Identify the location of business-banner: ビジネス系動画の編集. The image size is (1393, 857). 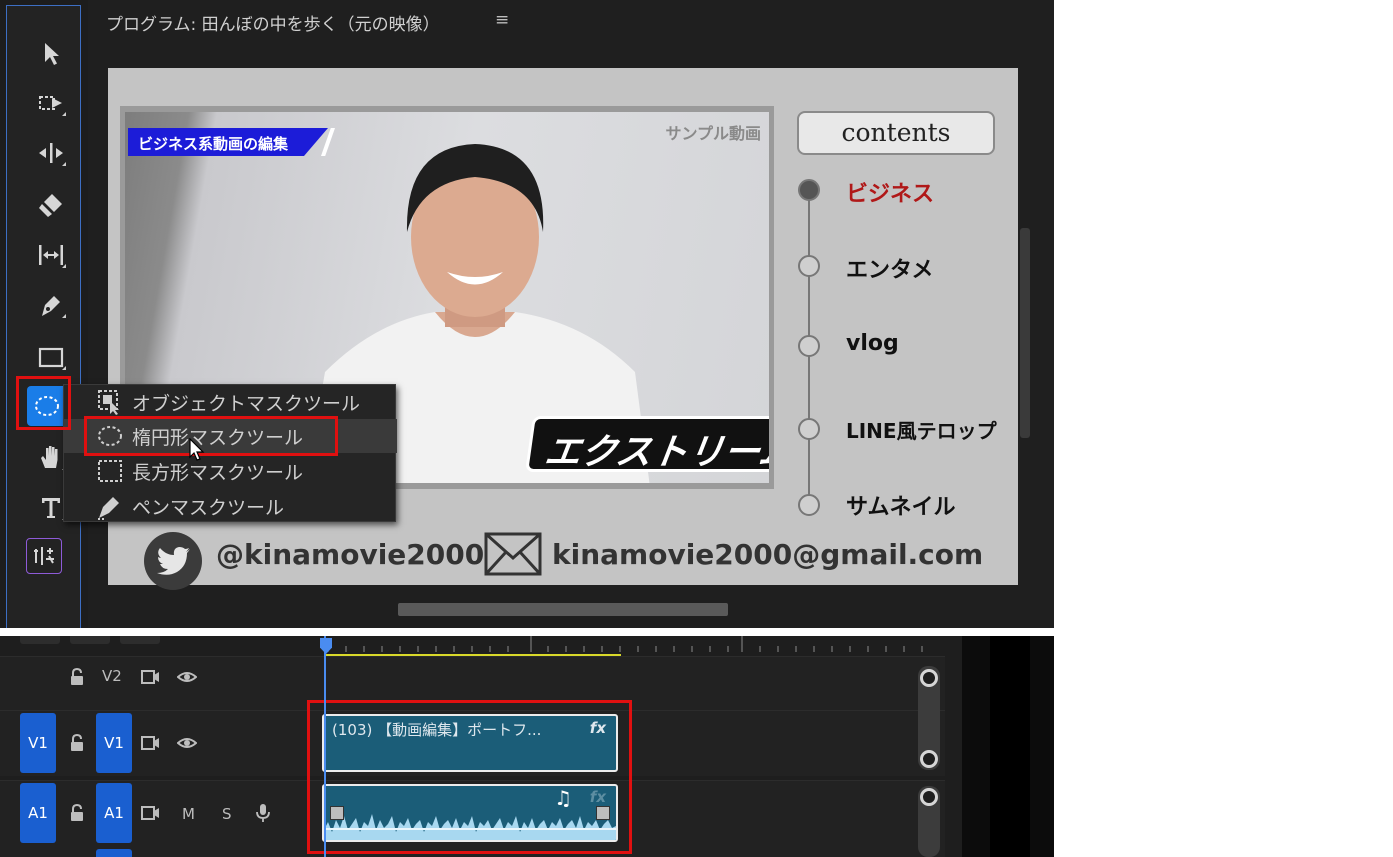
(228, 142).